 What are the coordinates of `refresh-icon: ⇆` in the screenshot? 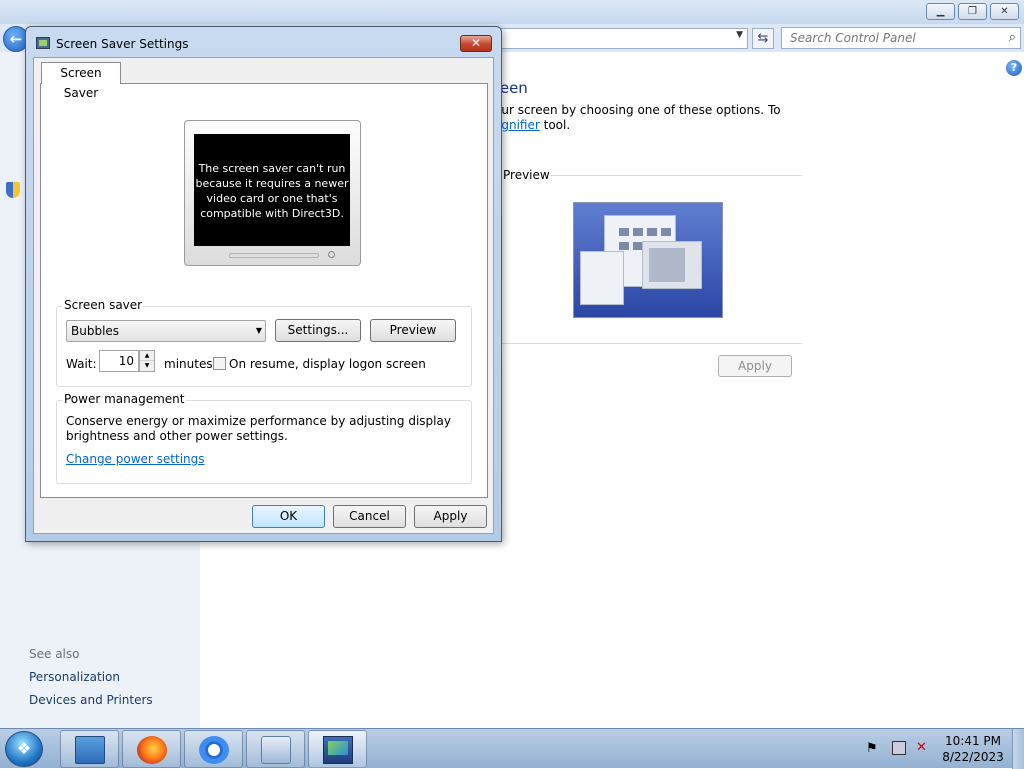 It's located at (763, 38).